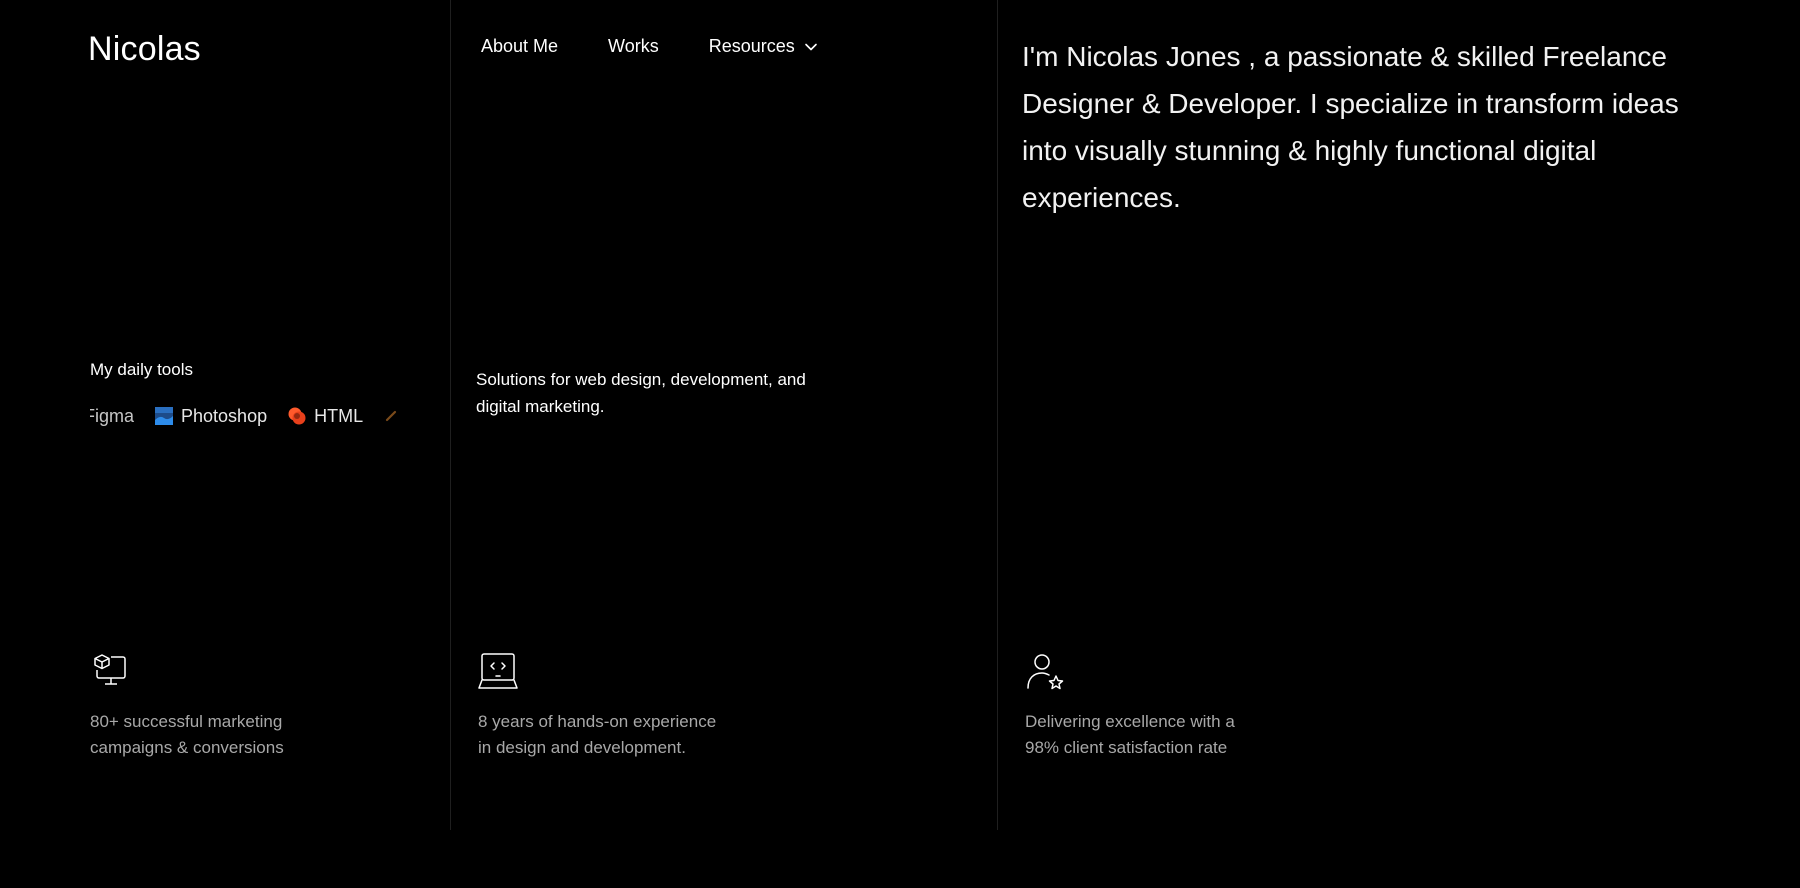  What do you see at coordinates (1045, 672) in the screenshot?
I see `user-star-icon` at bounding box center [1045, 672].